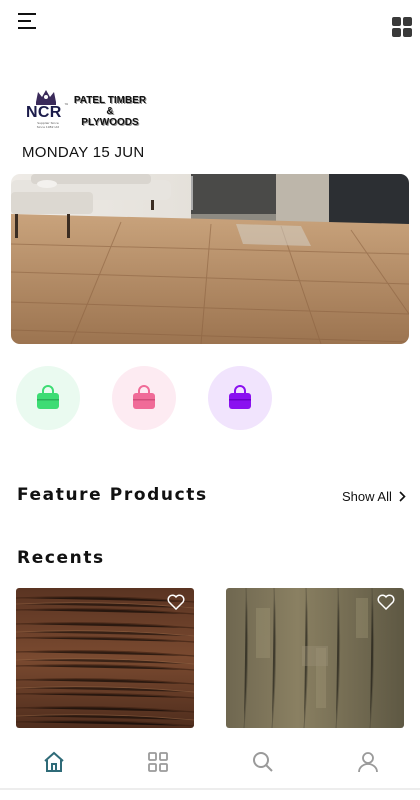 This screenshot has height=800, width=420. What do you see at coordinates (110, 100) in the screenshot?
I see `logo-line1: PATEL TIMBER` at bounding box center [110, 100].